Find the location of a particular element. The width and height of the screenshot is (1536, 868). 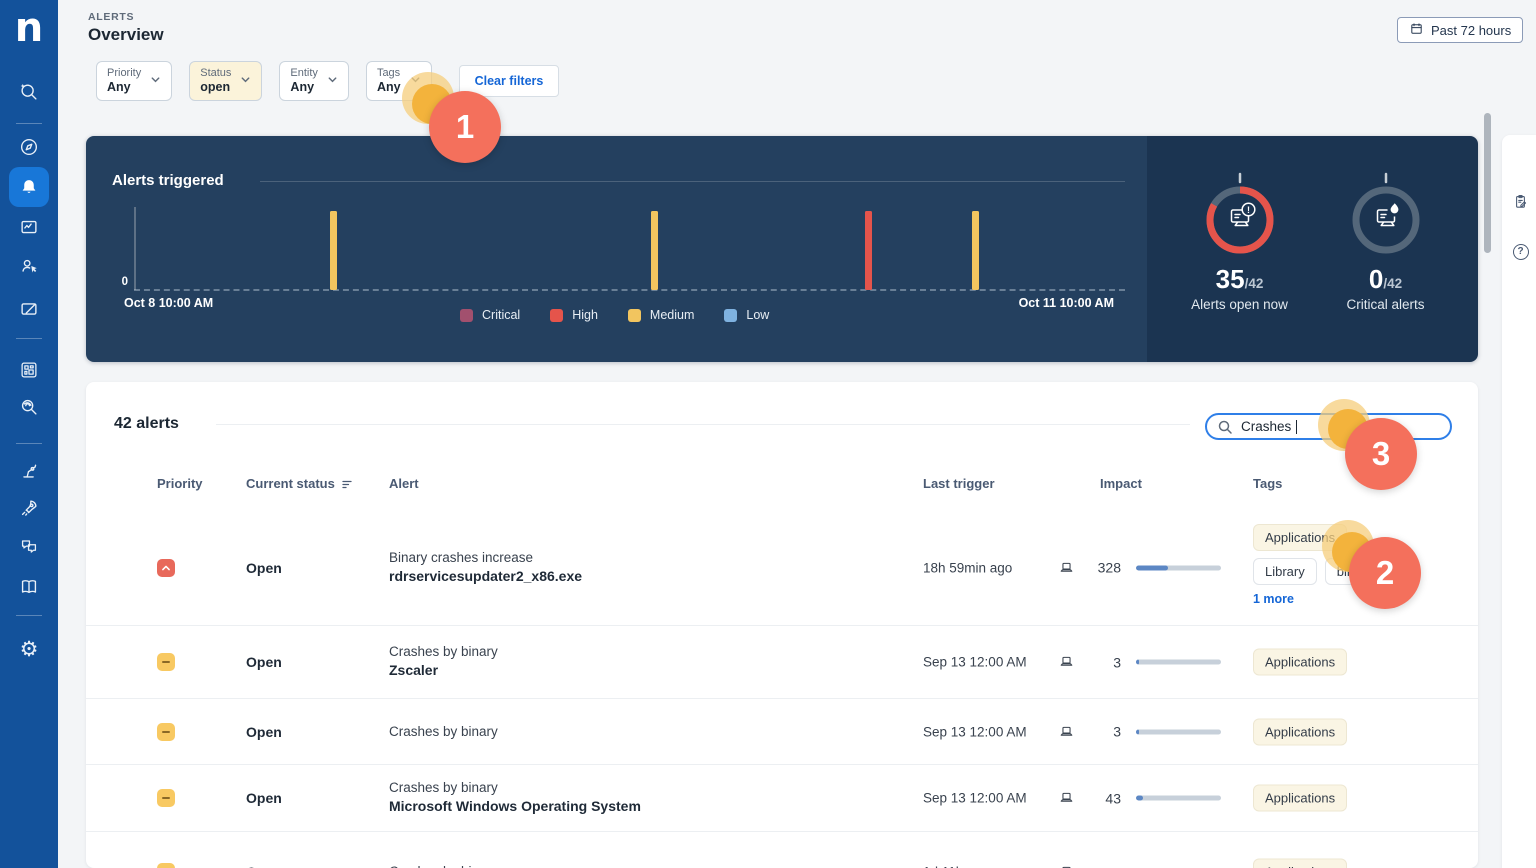

alert-cell: Crashes by binary Zscaler is located at coordinates (443, 661).